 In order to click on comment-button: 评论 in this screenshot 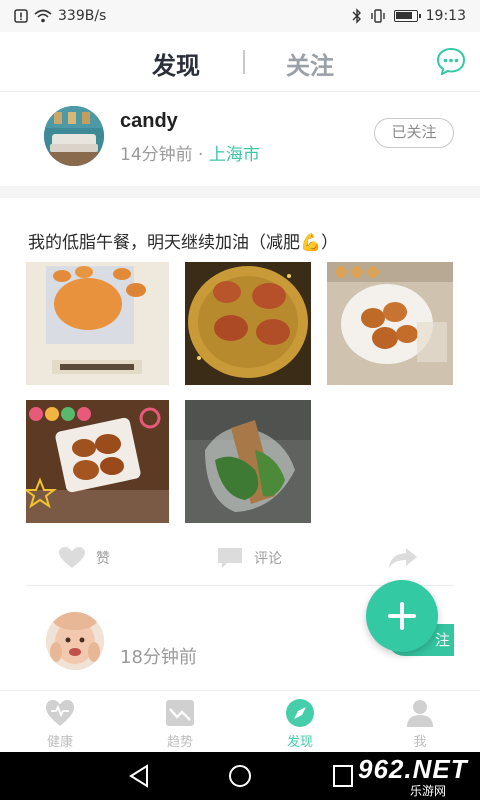, I will do `click(249, 558)`.